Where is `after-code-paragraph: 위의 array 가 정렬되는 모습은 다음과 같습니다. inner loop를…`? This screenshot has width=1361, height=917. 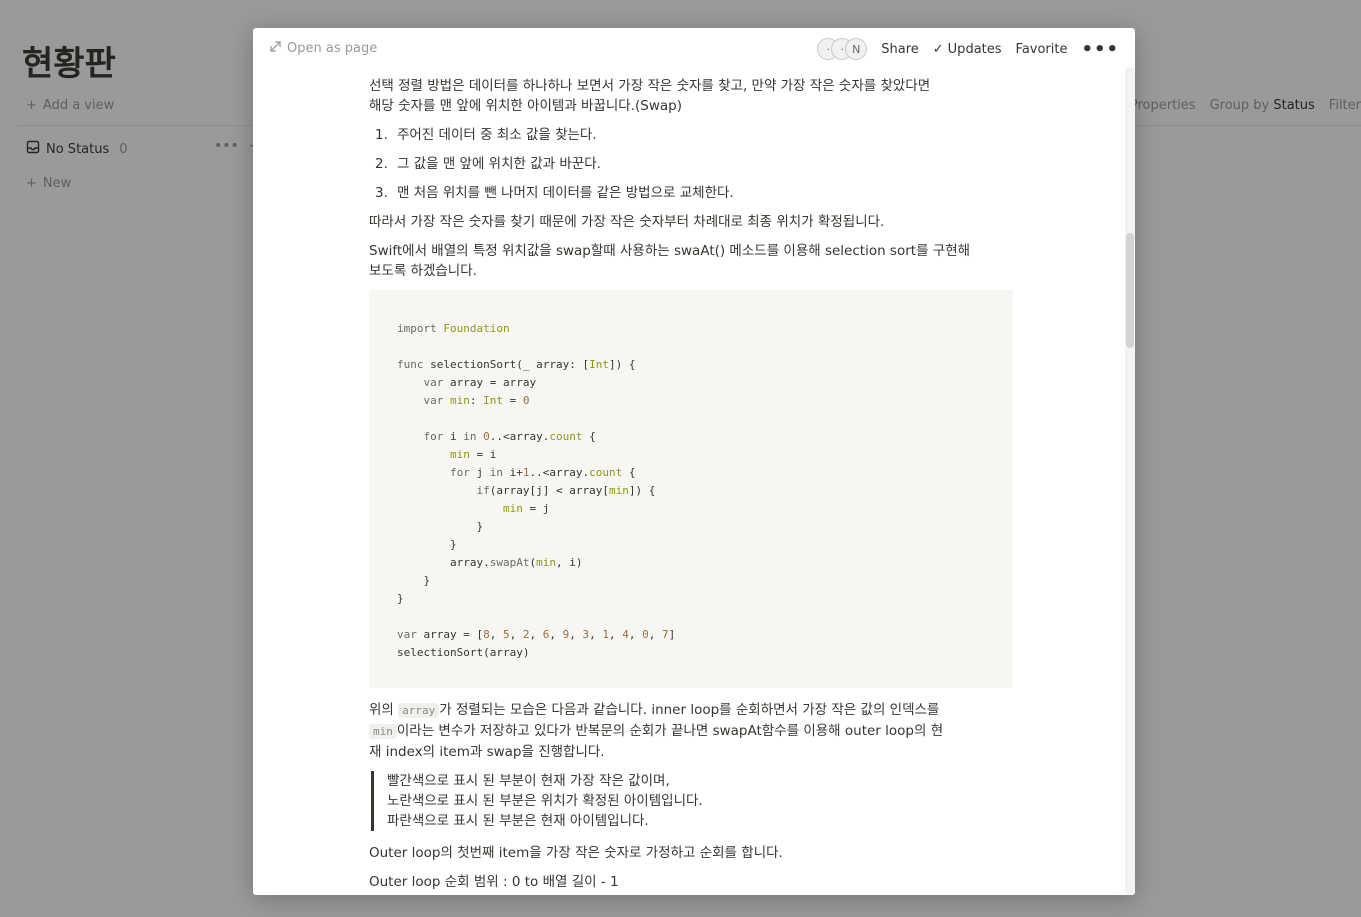
after-code-paragraph: 위의 array 가 정렬되는 모습은 다음과 같습니다. inner loop를… is located at coordinates (691, 731).